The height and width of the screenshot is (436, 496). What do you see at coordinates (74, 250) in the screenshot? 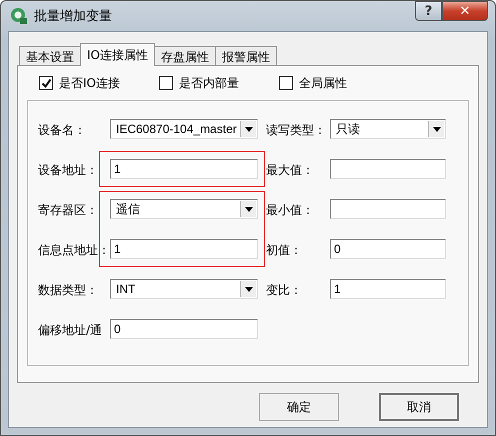
I see `field-label: 信息点地址：` at bounding box center [74, 250].